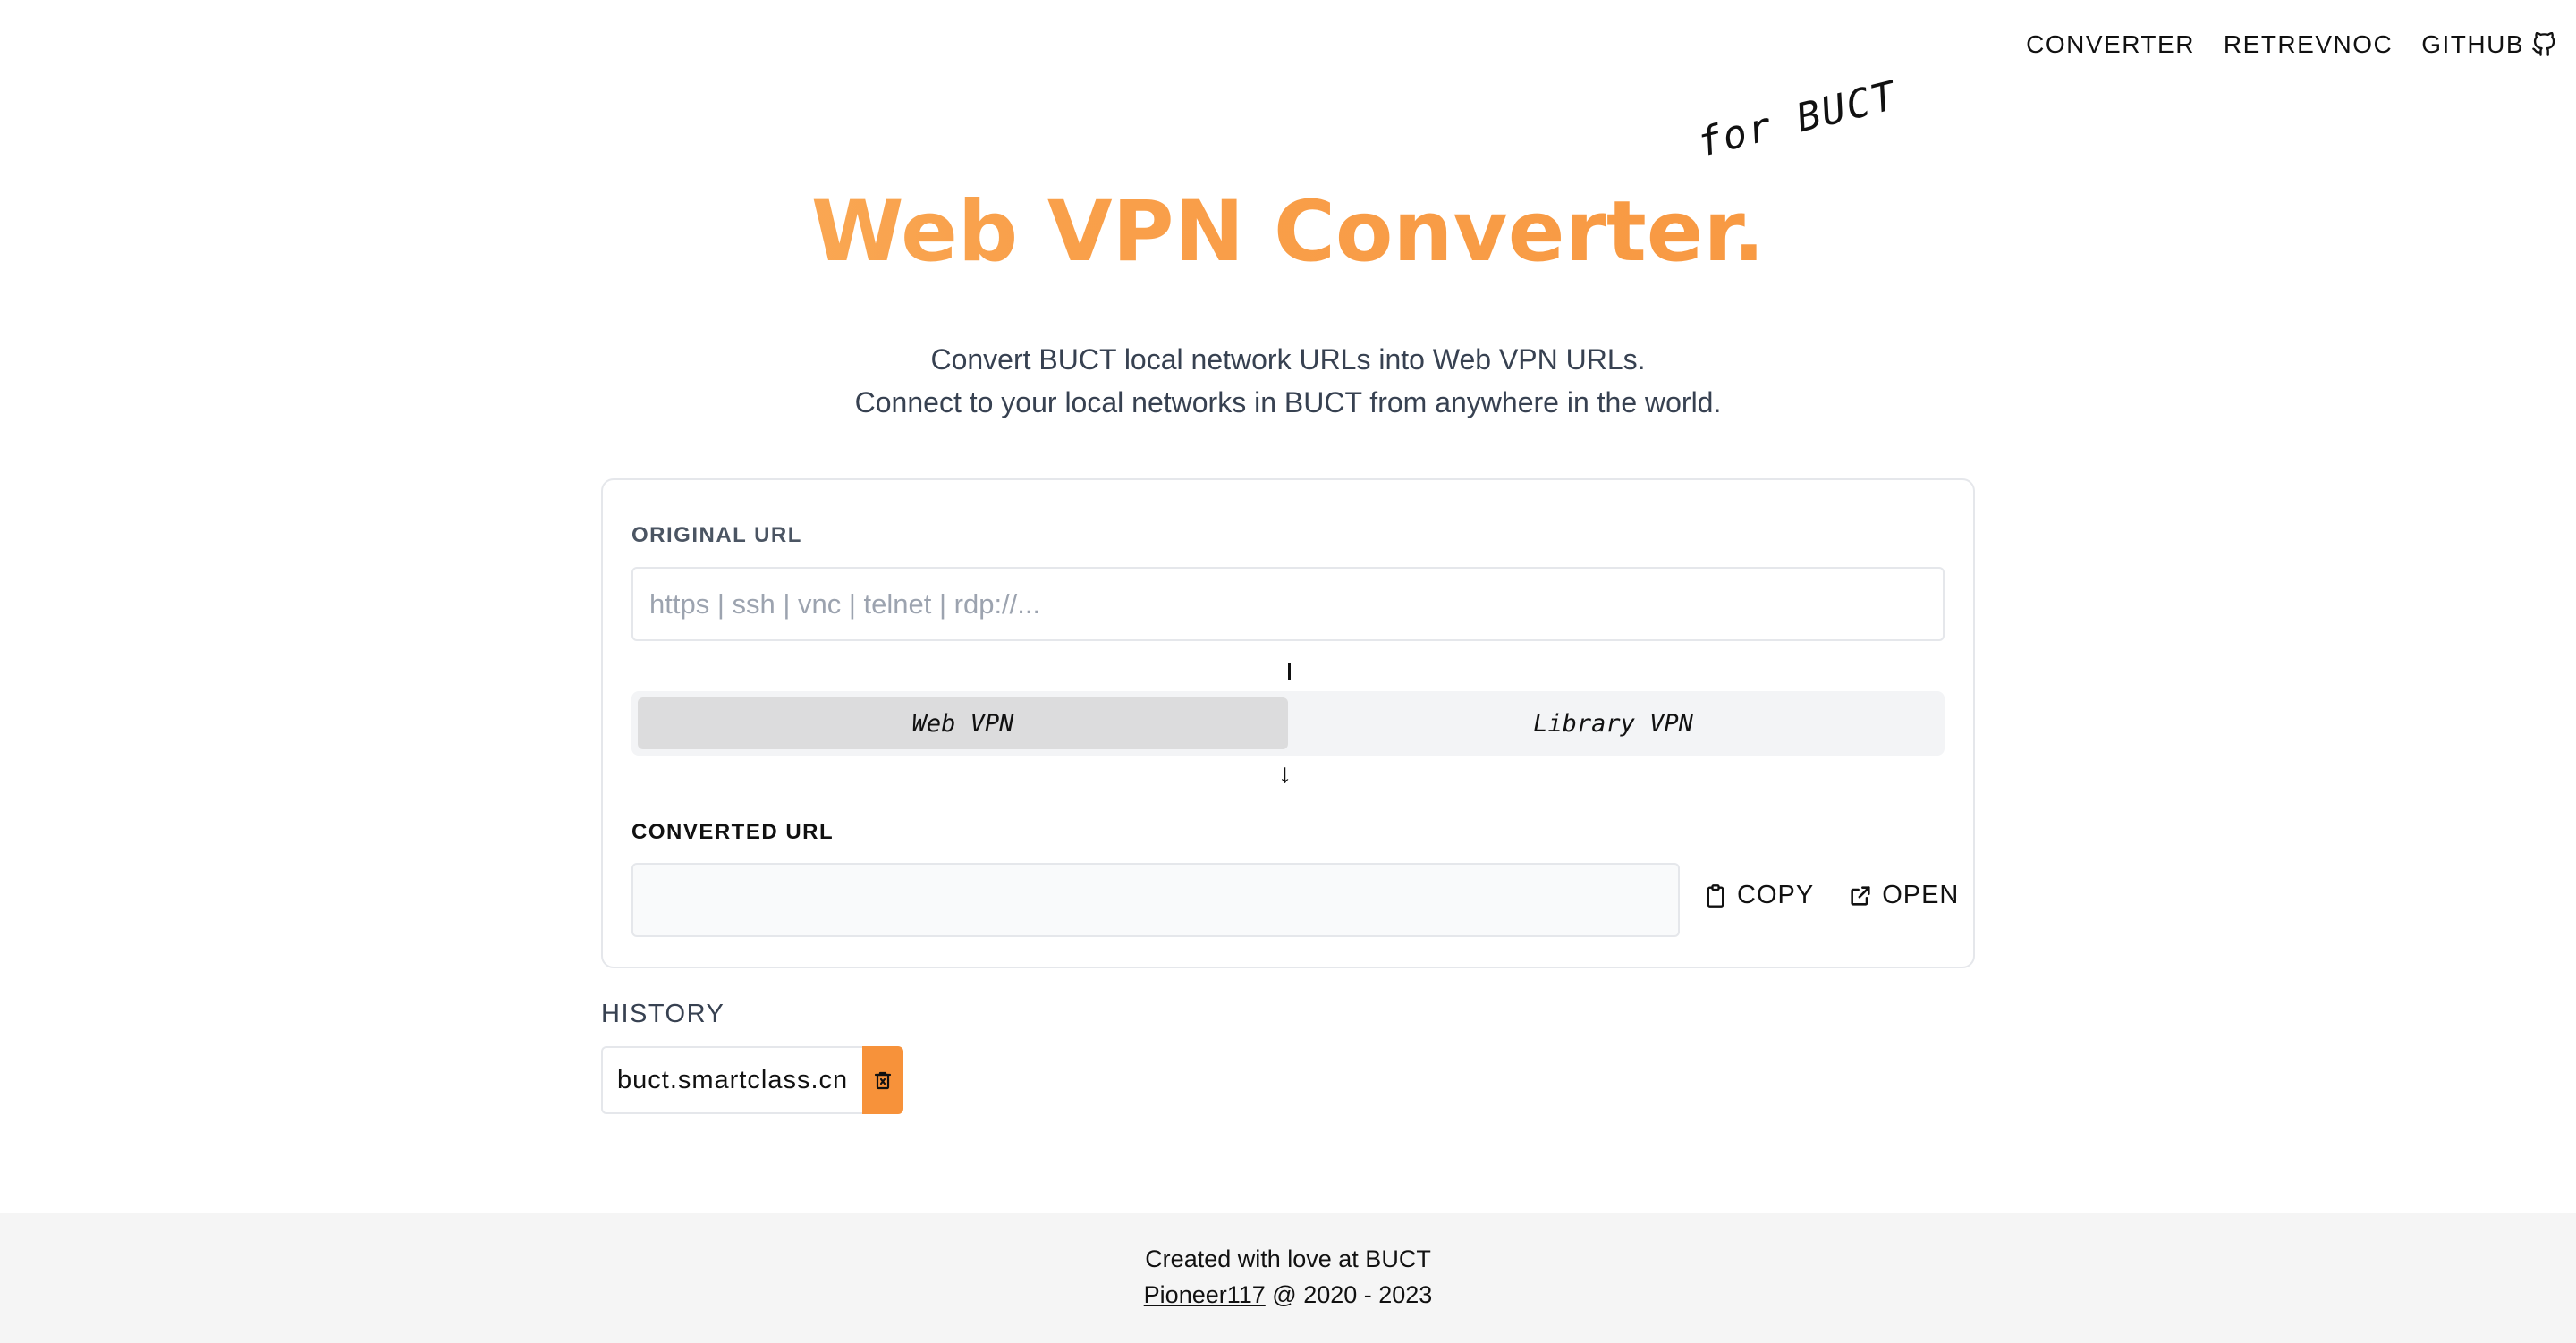 This screenshot has width=2576, height=1343. What do you see at coordinates (716, 535) in the screenshot?
I see `original-url-label: ORIGINAL URL` at bounding box center [716, 535].